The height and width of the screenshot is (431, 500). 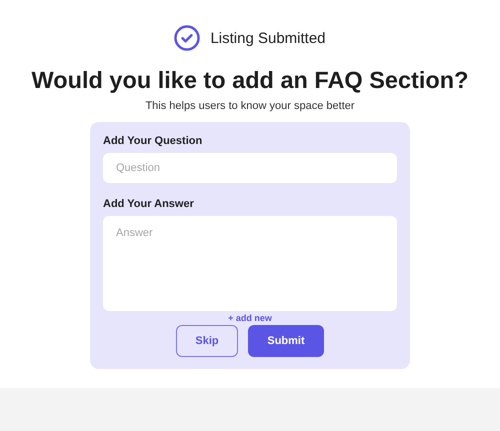 I want to click on question-field: Question, so click(x=250, y=168).